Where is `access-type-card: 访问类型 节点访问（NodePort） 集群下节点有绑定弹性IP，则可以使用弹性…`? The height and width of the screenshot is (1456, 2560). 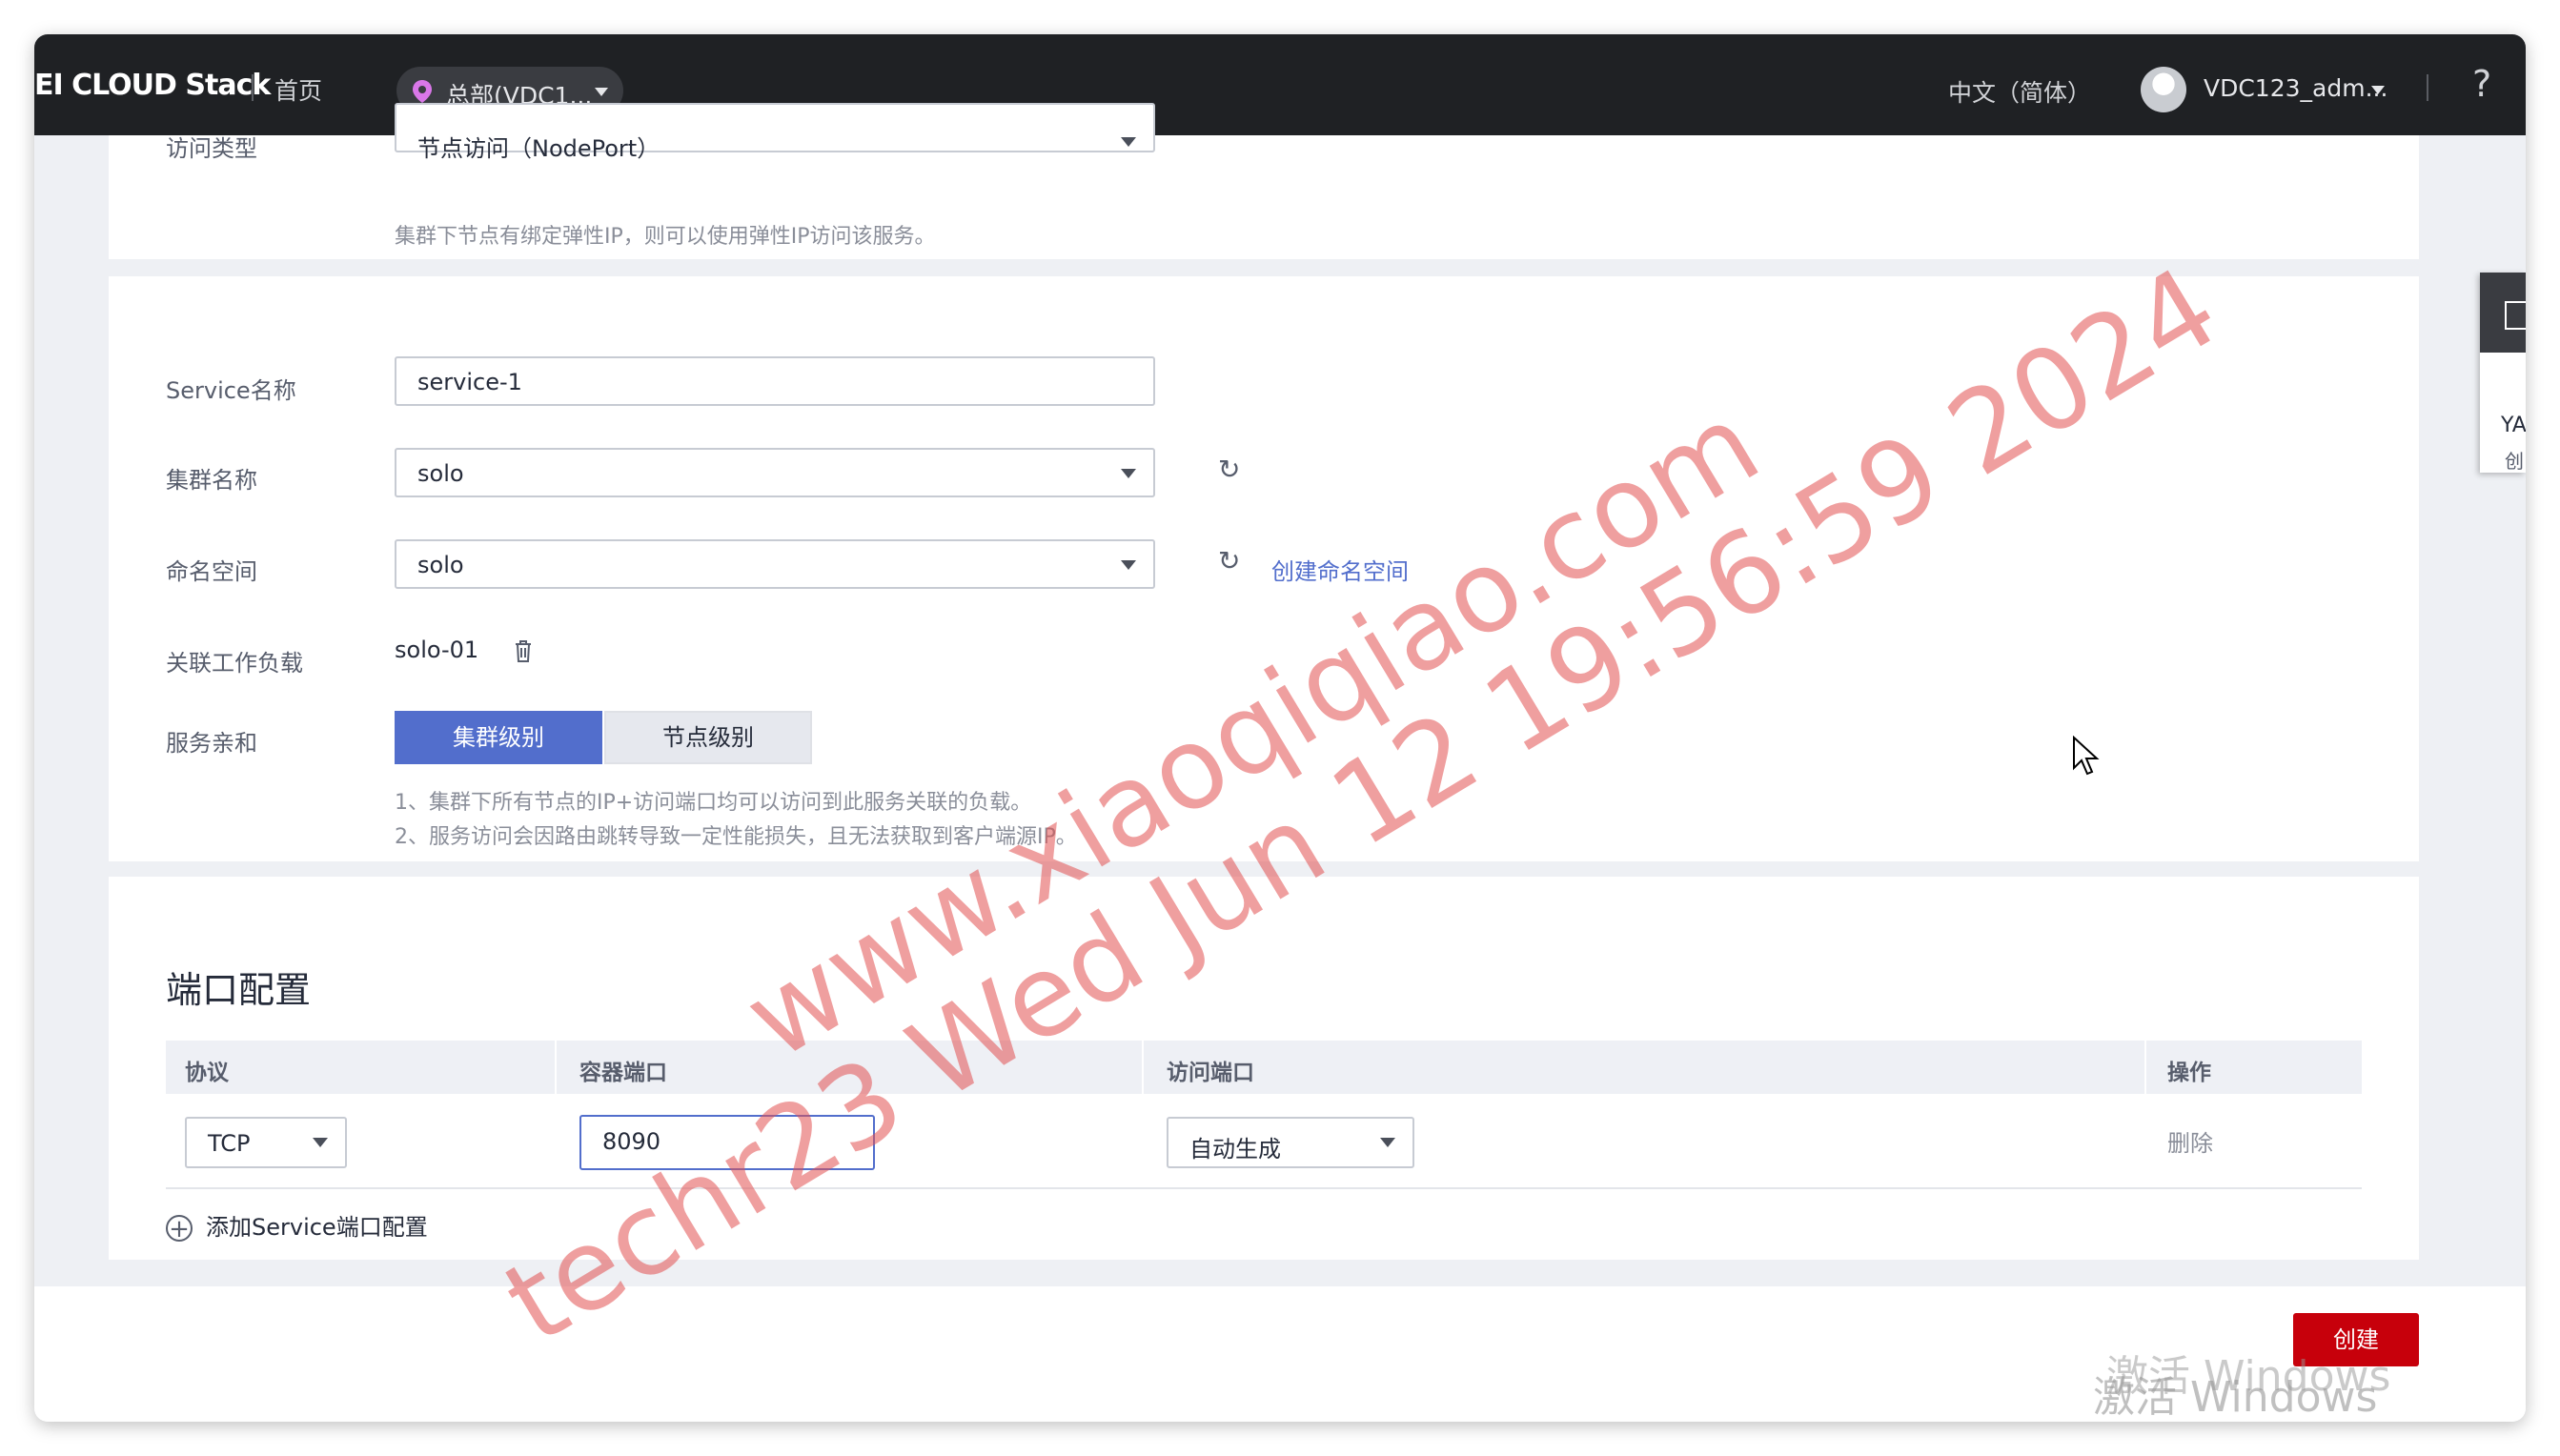 access-type-card: 访问类型 节点访问（NodePort） 集群下节点有绑定弹性IP，则可以使用弹性… is located at coordinates (1264, 181).